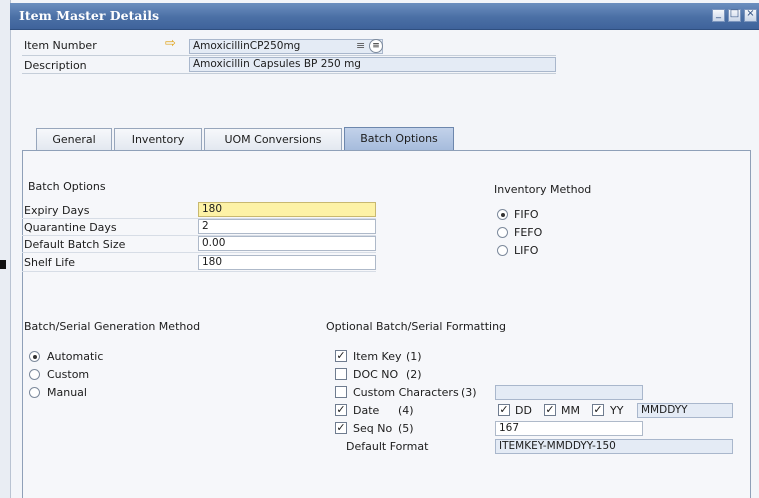 This screenshot has width=759, height=498. What do you see at coordinates (75, 244) in the screenshot?
I see `default-batch-size-label: Default Batch Size` at bounding box center [75, 244].